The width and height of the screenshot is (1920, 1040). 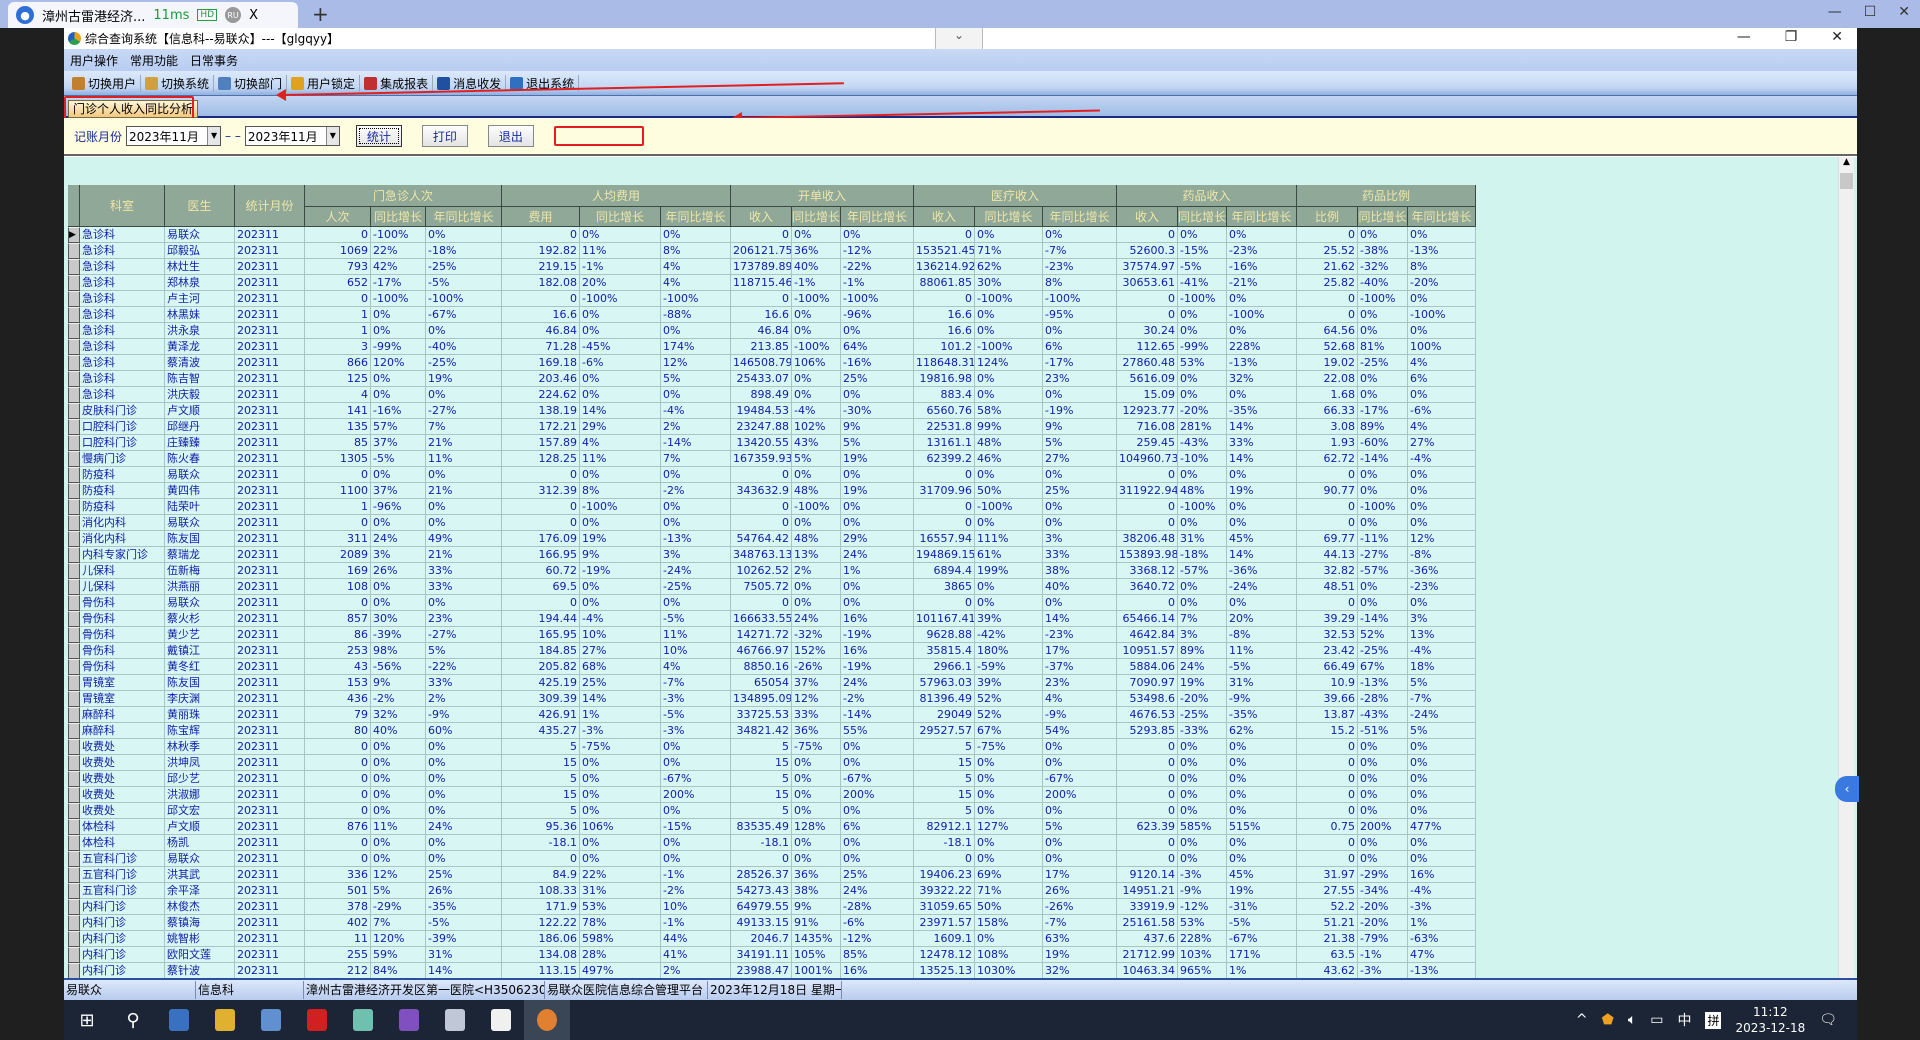 I want to click on column-header: 医生, so click(x=200, y=206).